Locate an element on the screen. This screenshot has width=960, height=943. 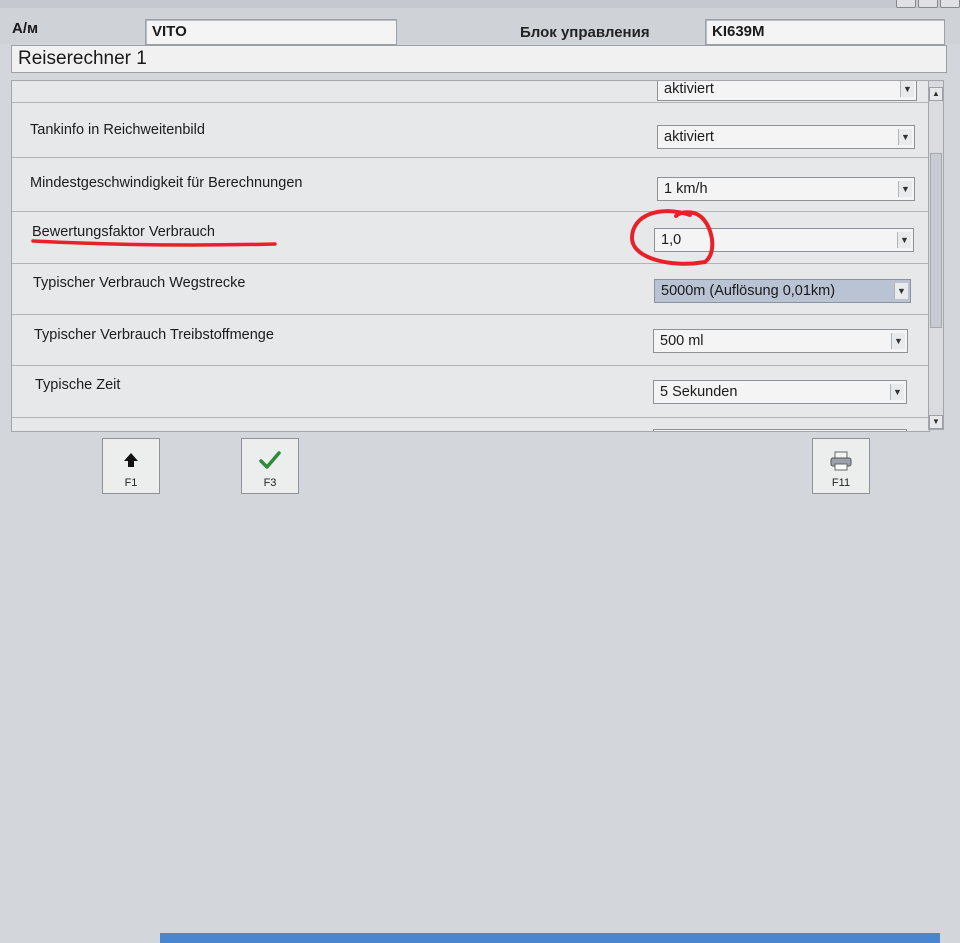
setting-label: Typischer Verbrauch Treibstoffmenge is located at coordinates (154, 335).